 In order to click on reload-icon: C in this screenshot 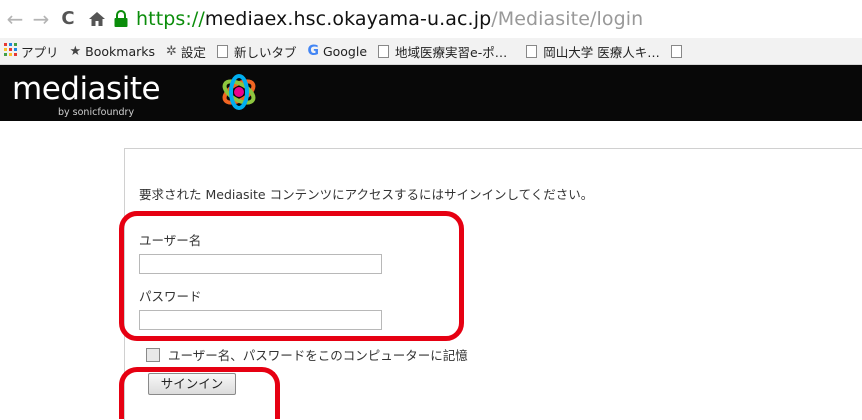, I will do `click(68, 19)`.